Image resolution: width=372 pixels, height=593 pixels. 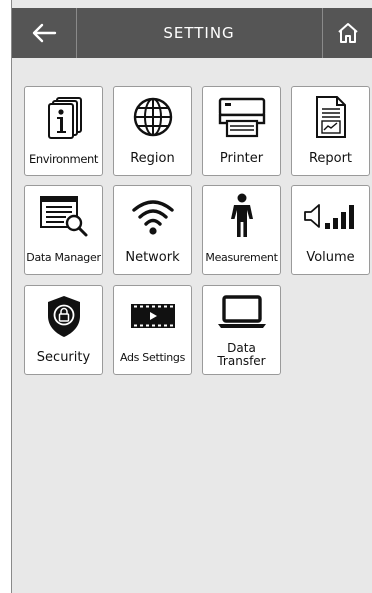 I want to click on tile-network: Network, so click(x=152, y=230).